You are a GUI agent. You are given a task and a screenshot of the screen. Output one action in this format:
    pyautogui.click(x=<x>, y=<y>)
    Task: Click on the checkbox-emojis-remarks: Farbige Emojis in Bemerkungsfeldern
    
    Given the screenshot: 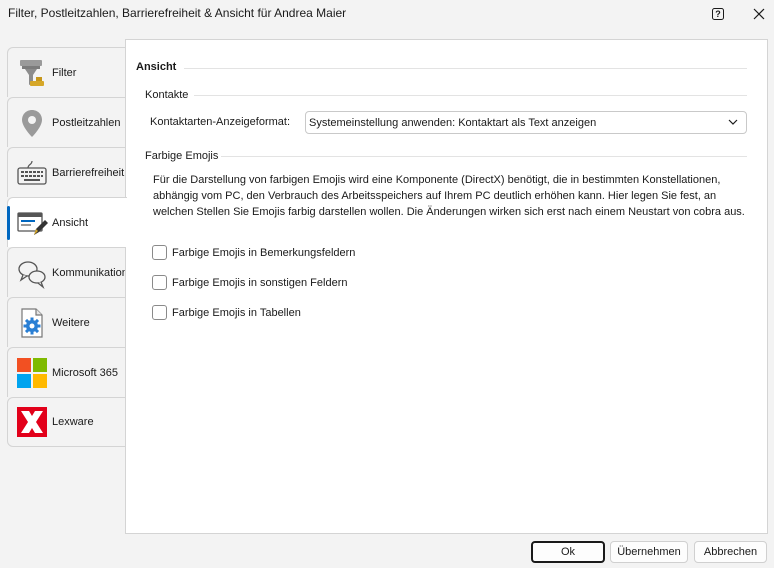 What is the action you would take?
    pyautogui.click(x=253, y=252)
    